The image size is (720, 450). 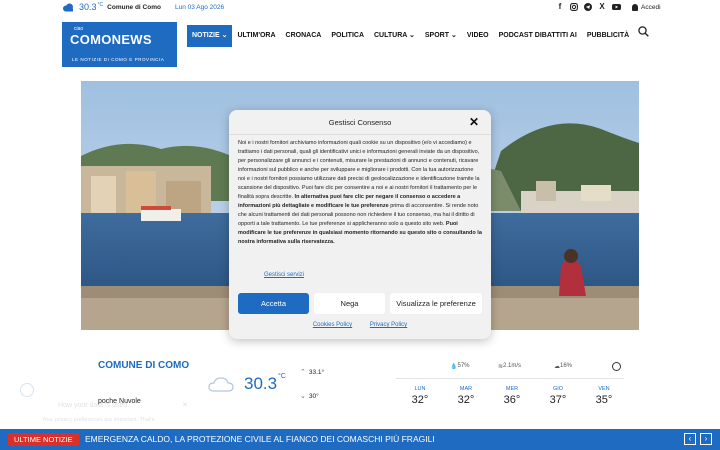 I want to click on forecast-day-temp: 36°, so click(x=512, y=400).